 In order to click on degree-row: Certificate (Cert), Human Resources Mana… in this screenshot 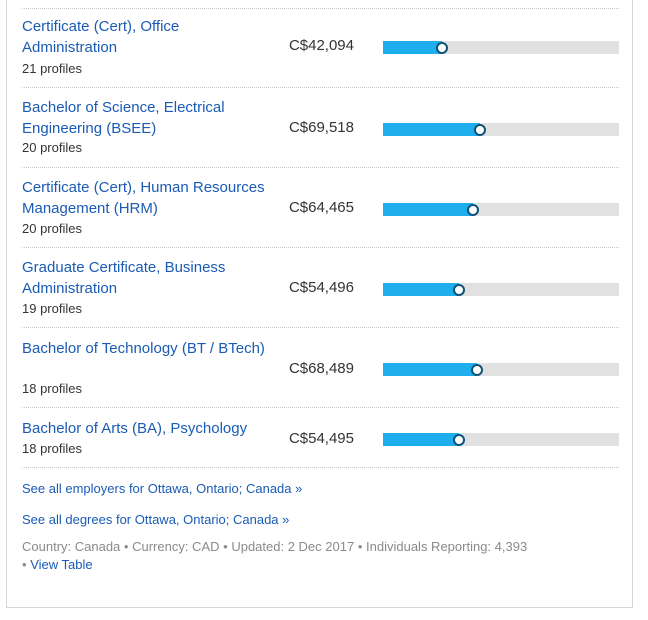, I will do `click(320, 208)`.